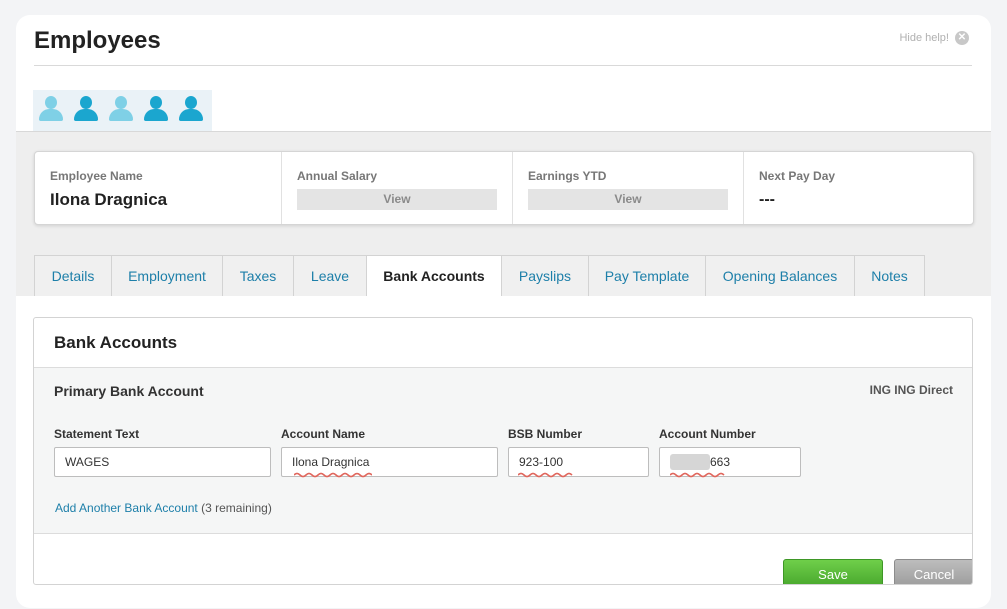 This screenshot has height=609, width=1007. I want to click on tab-opening-balances: Opening Balances, so click(780, 275).